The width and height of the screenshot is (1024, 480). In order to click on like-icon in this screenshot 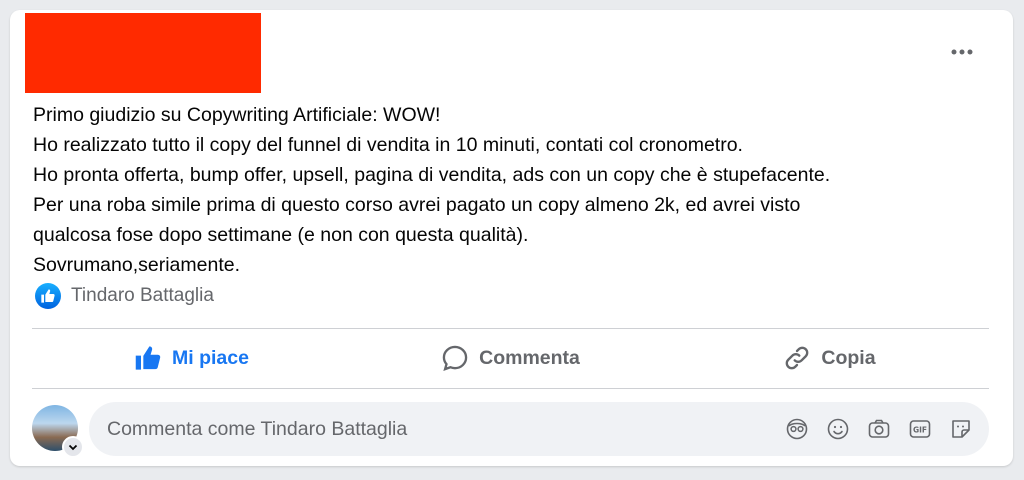, I will do `click(48, 296)`.